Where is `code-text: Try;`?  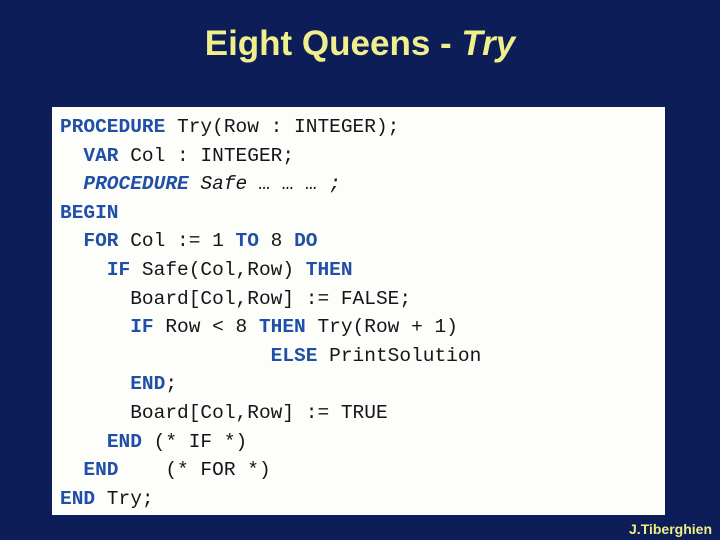 code-text: Try; is located at coordinates (124, 498).